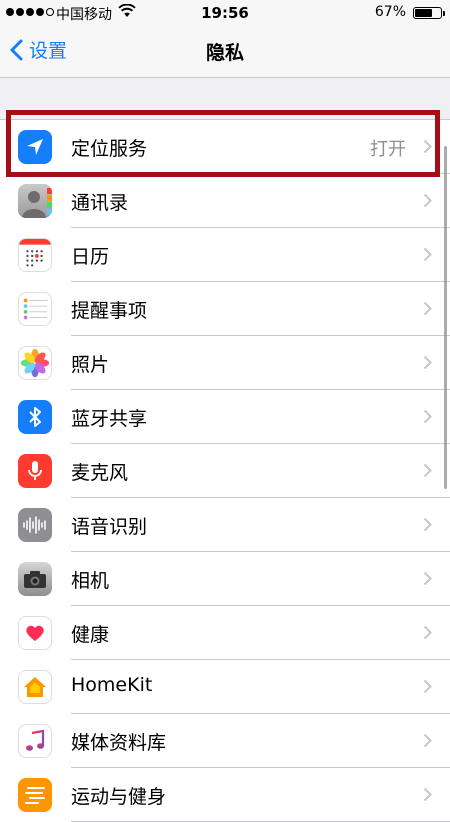  Describe the element at coordinates (225, 795) in the screenshot. I see `settings-row-motion-fitness: 运动与健身` at that location.